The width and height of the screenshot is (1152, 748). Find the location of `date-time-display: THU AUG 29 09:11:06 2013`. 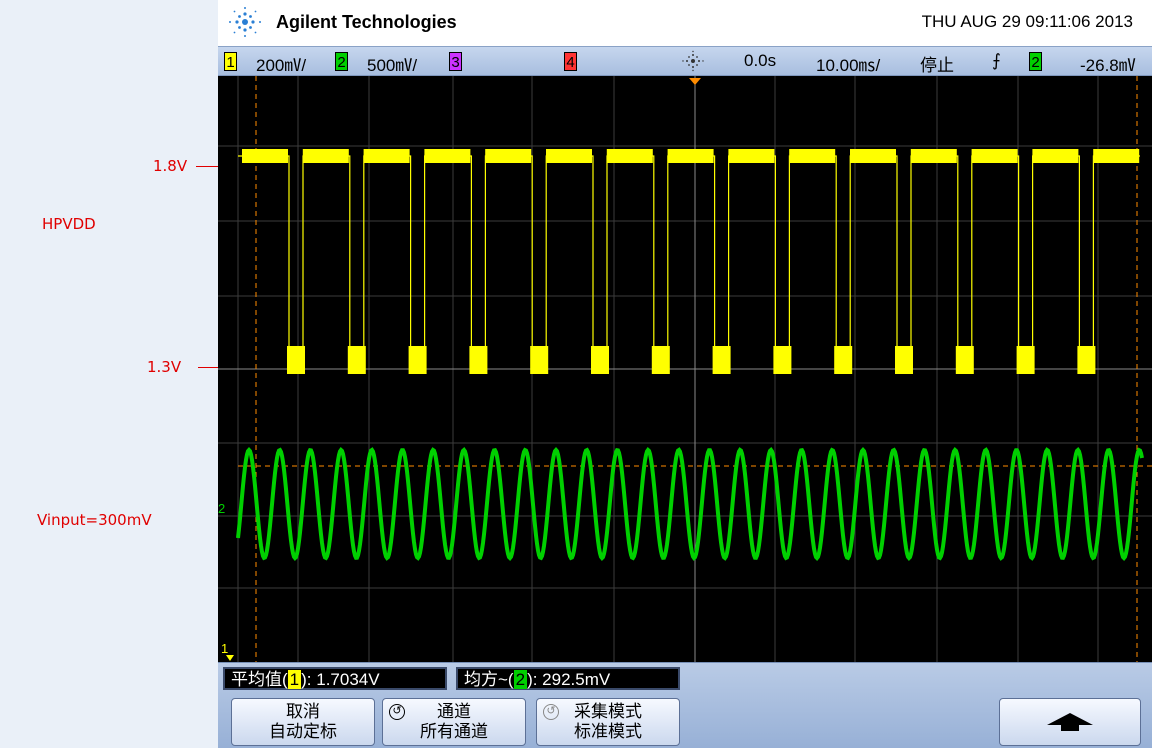

date-time-display: THU AUG 29 09:11:06 2013 is located at coordinates (1027, 21).